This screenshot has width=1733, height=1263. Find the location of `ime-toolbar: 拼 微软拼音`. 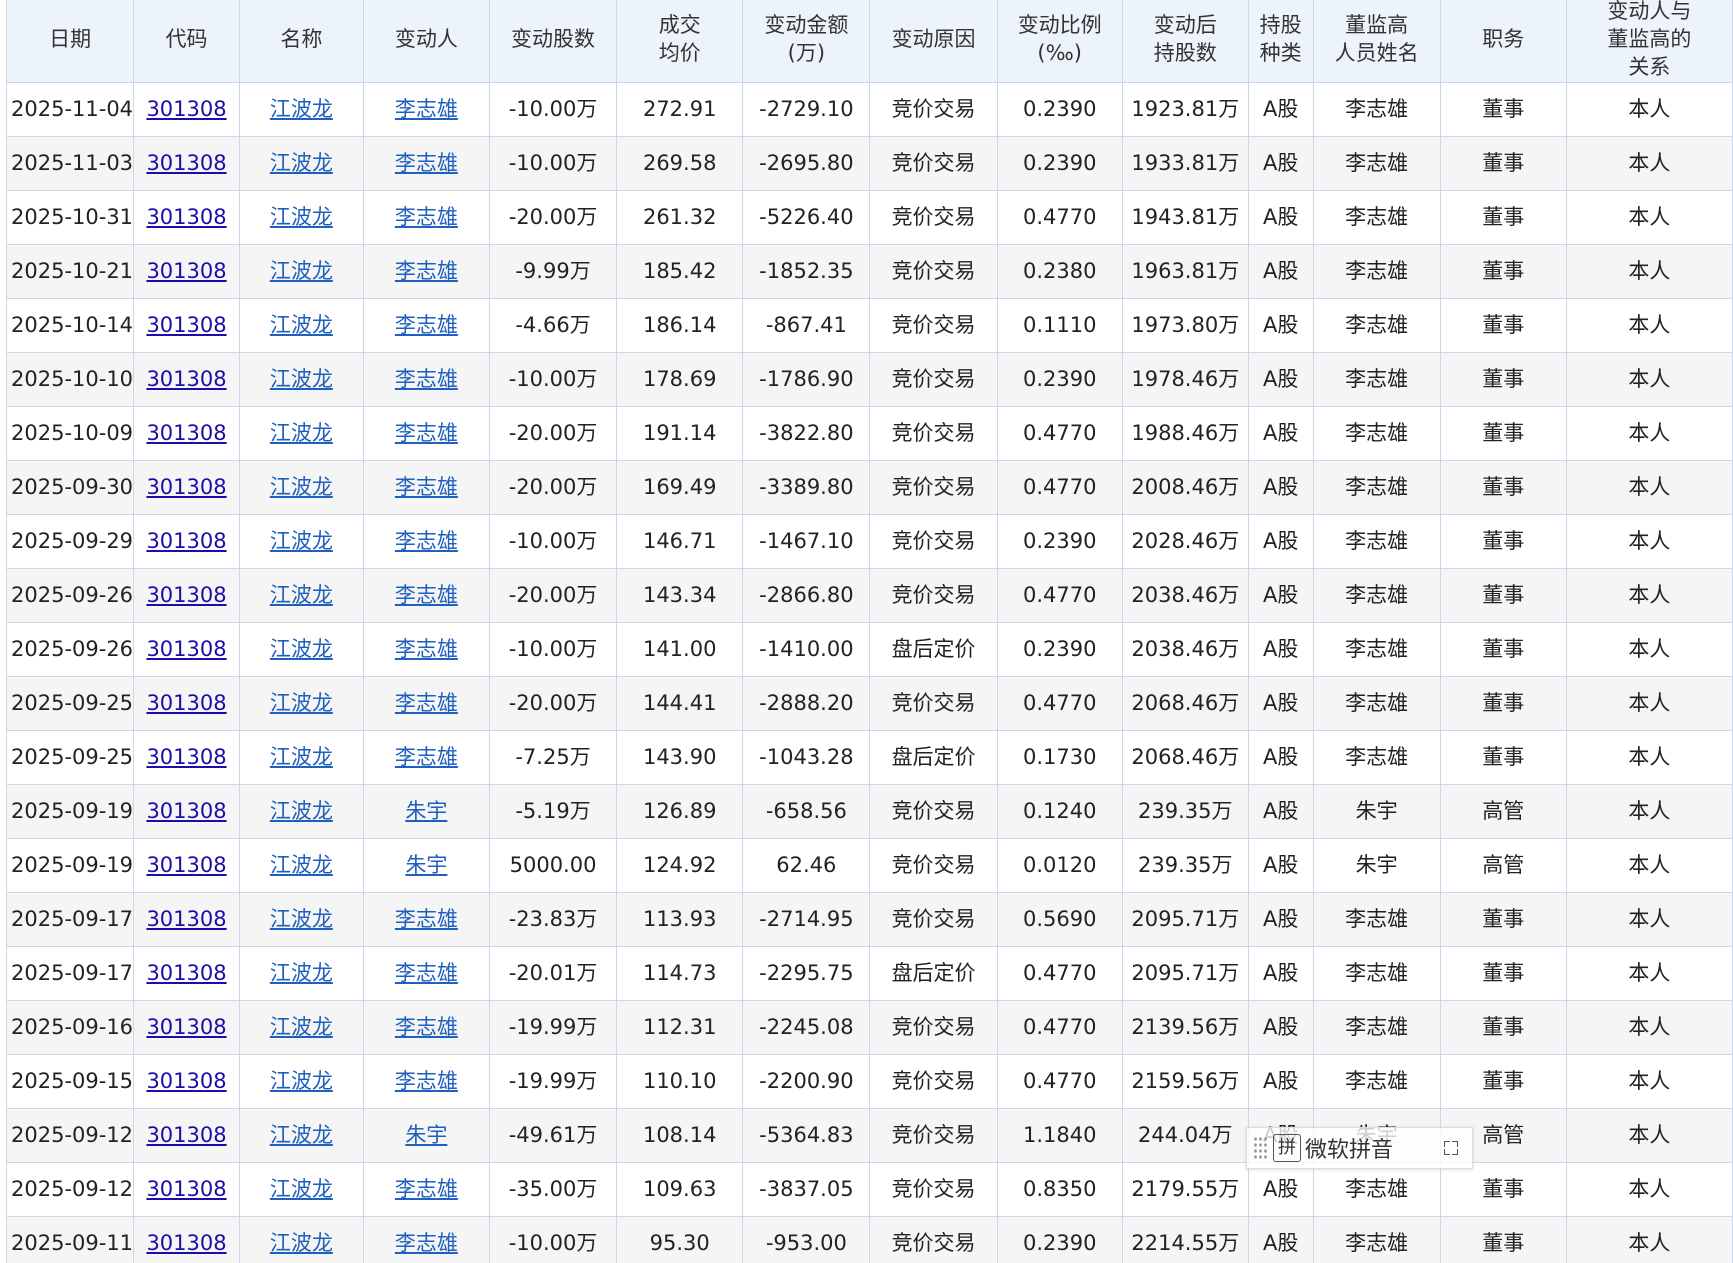

ime-toolbar: 拼 微软拼音 is located at coordinates (1359, 1148).